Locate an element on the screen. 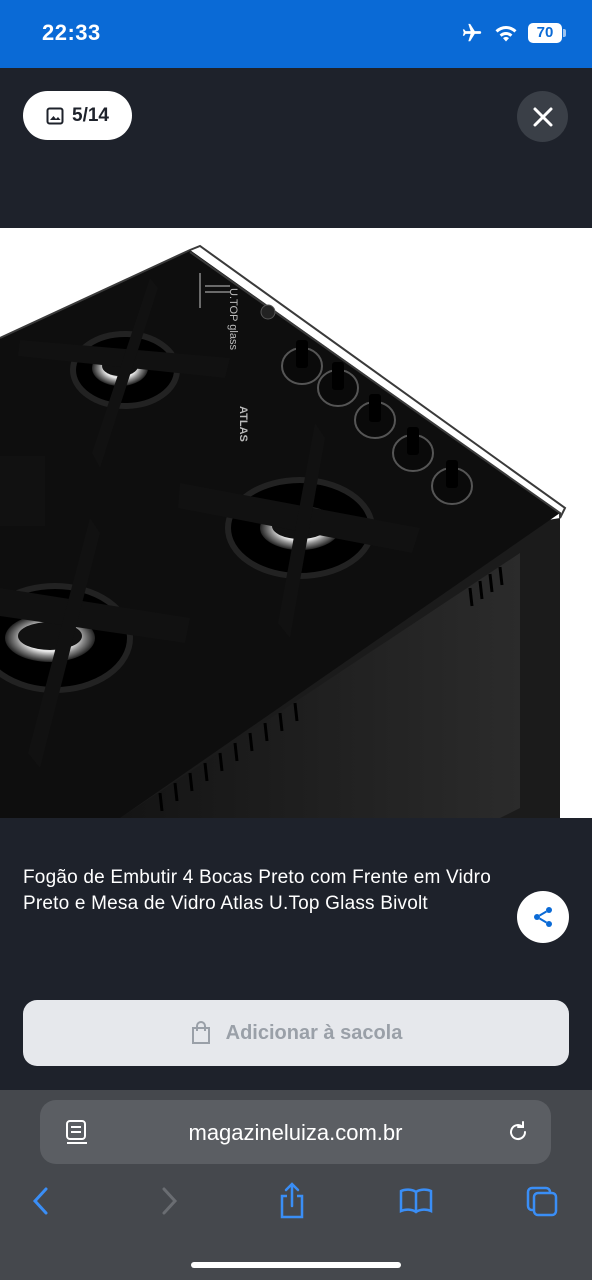 This screenshot has width=592, height=1280. browser-toolbar: magazineluiza.com.br is located at coordinates (296, 1185).